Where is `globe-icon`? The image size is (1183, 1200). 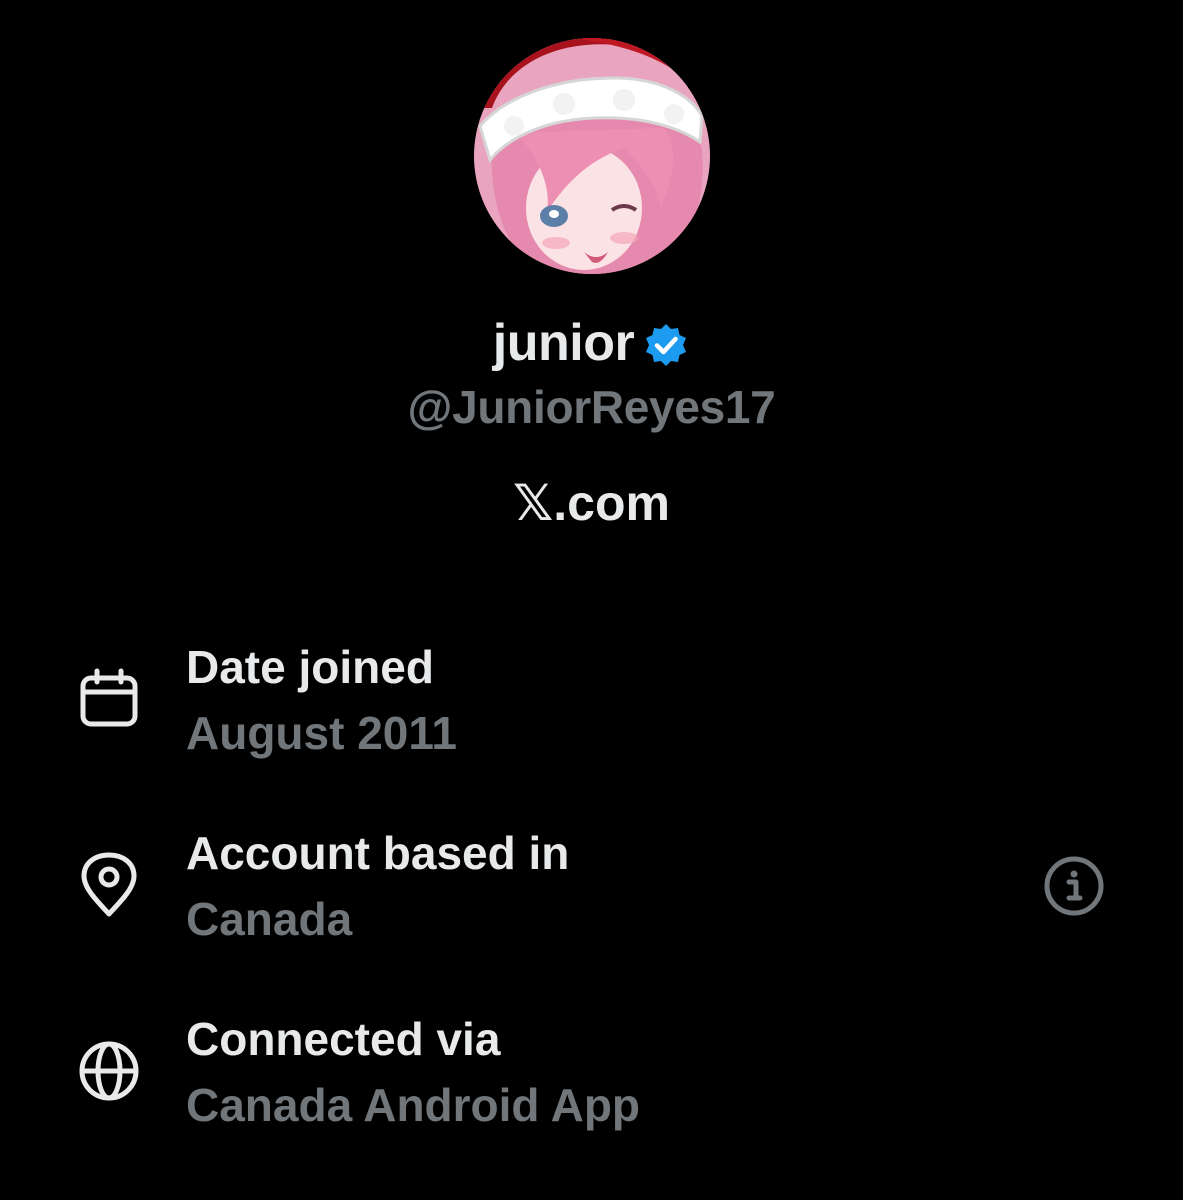
globe-icon is located at coordinates (109, 1071).